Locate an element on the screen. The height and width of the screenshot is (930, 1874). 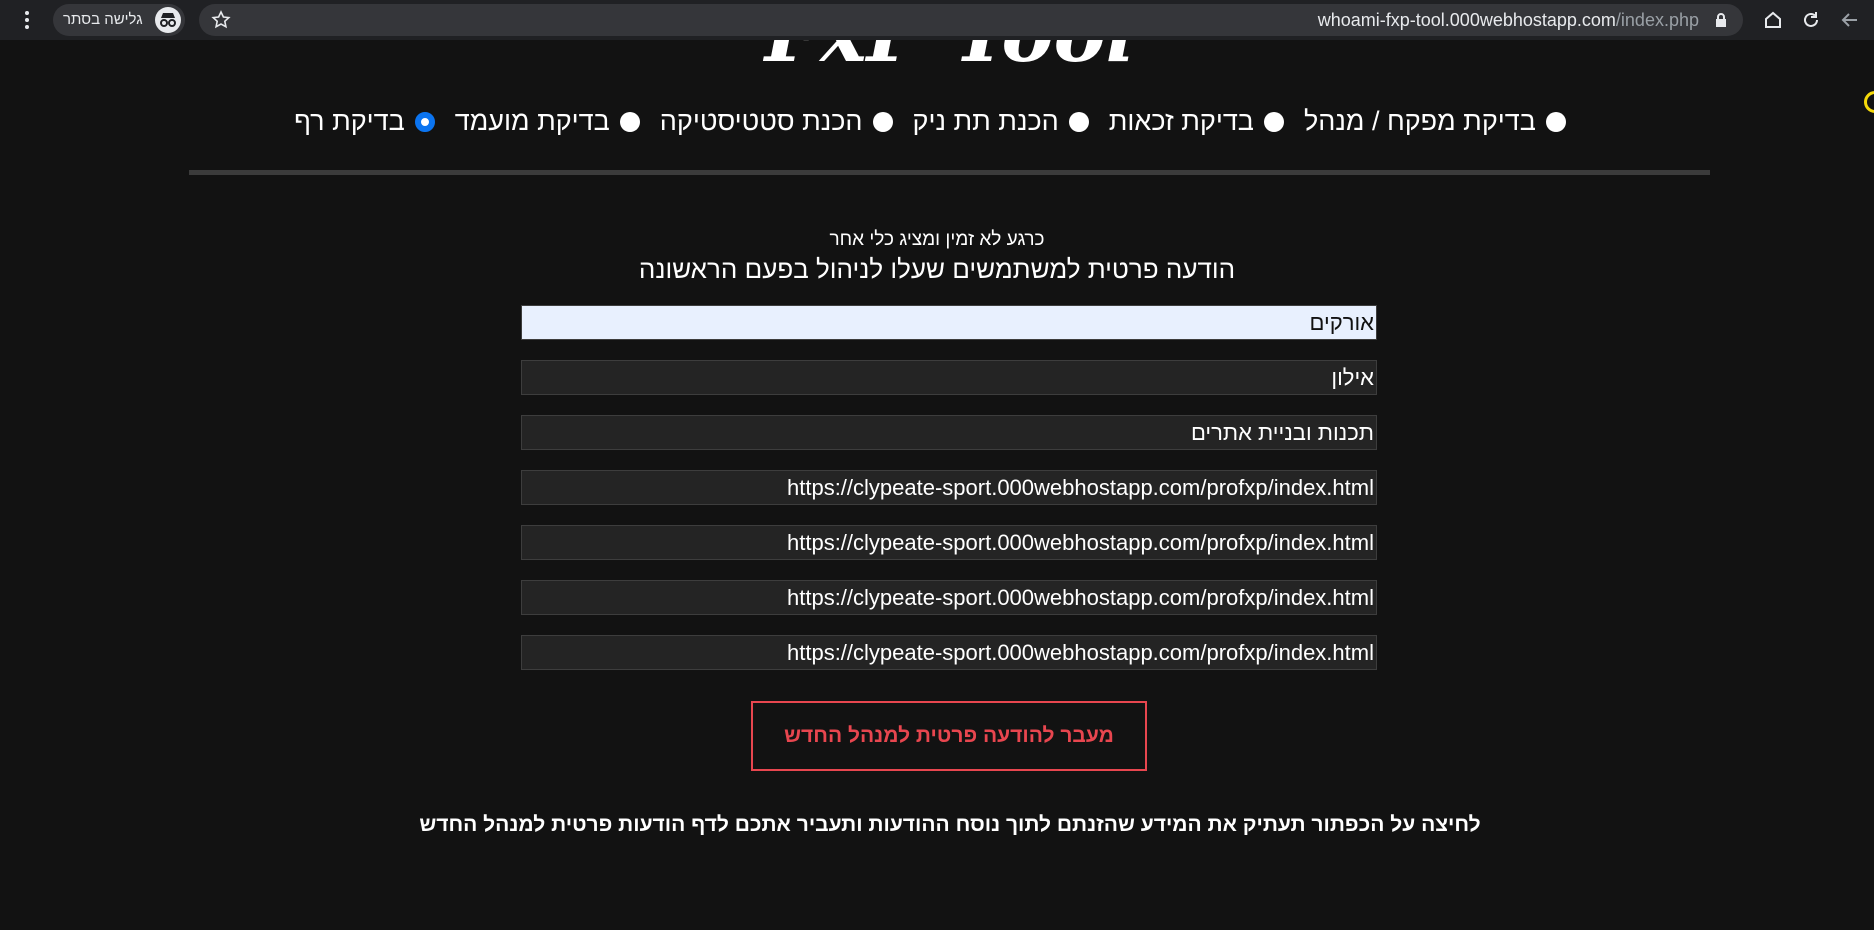
reload-icon is located at coordinates (1811, 20).